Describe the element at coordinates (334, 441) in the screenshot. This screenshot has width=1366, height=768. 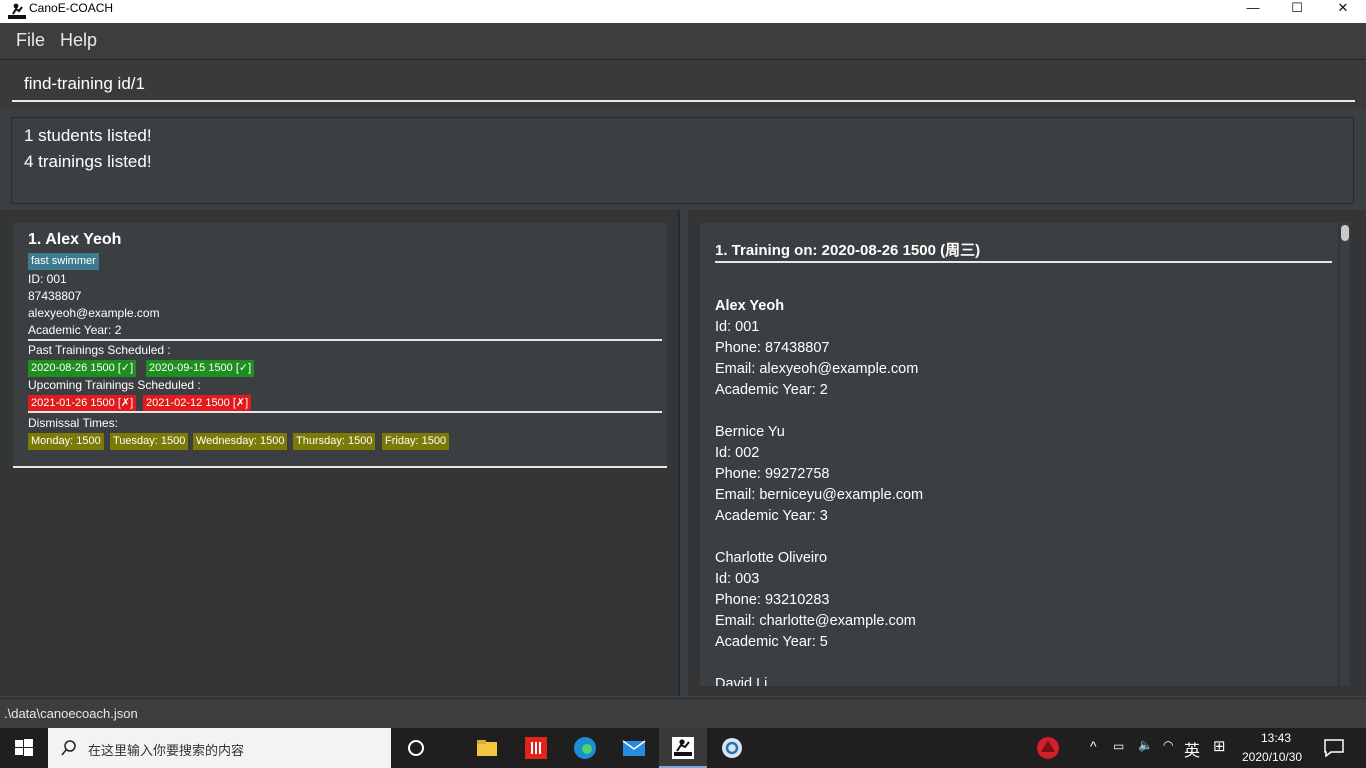
I see `dismissal-badge: Thursday: 1500` at that location.